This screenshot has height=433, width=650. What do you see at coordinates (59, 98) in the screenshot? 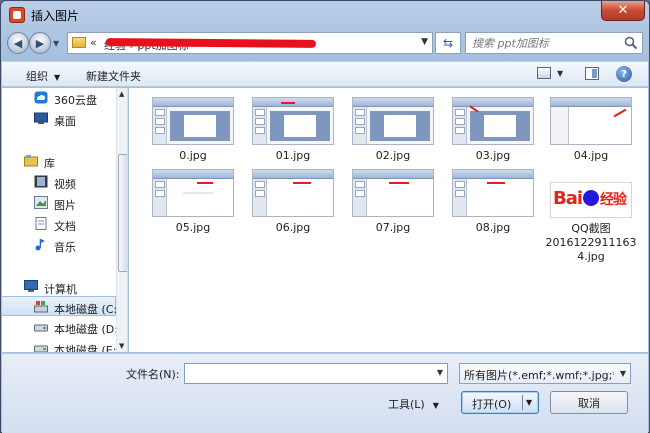
I see `sidebar-item-360-cloud: 360云盘` at bounding box center [59, 98].